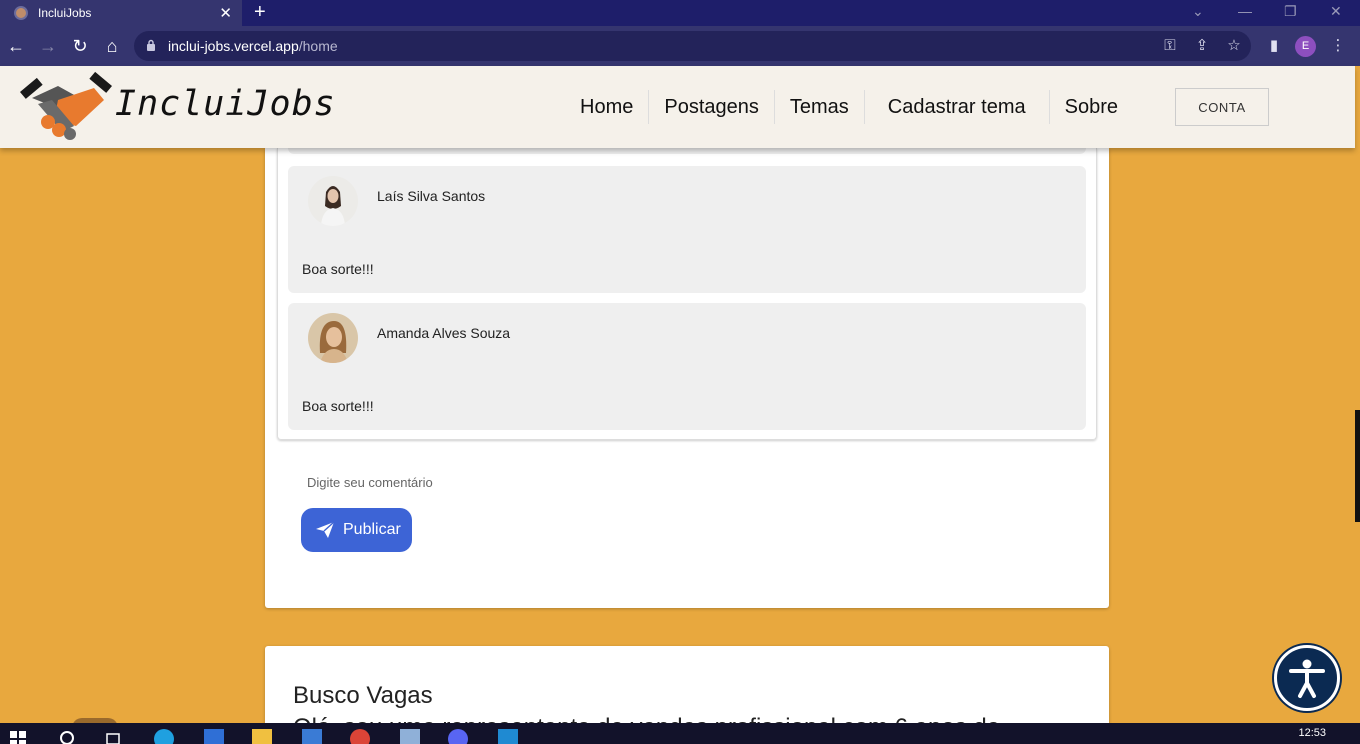  What do you see at coordinates (687, 366) in the screenshot?
I see `comment-item: Amanda Alves Souza Boa sorte!!!` at bounding box center [687, 366].